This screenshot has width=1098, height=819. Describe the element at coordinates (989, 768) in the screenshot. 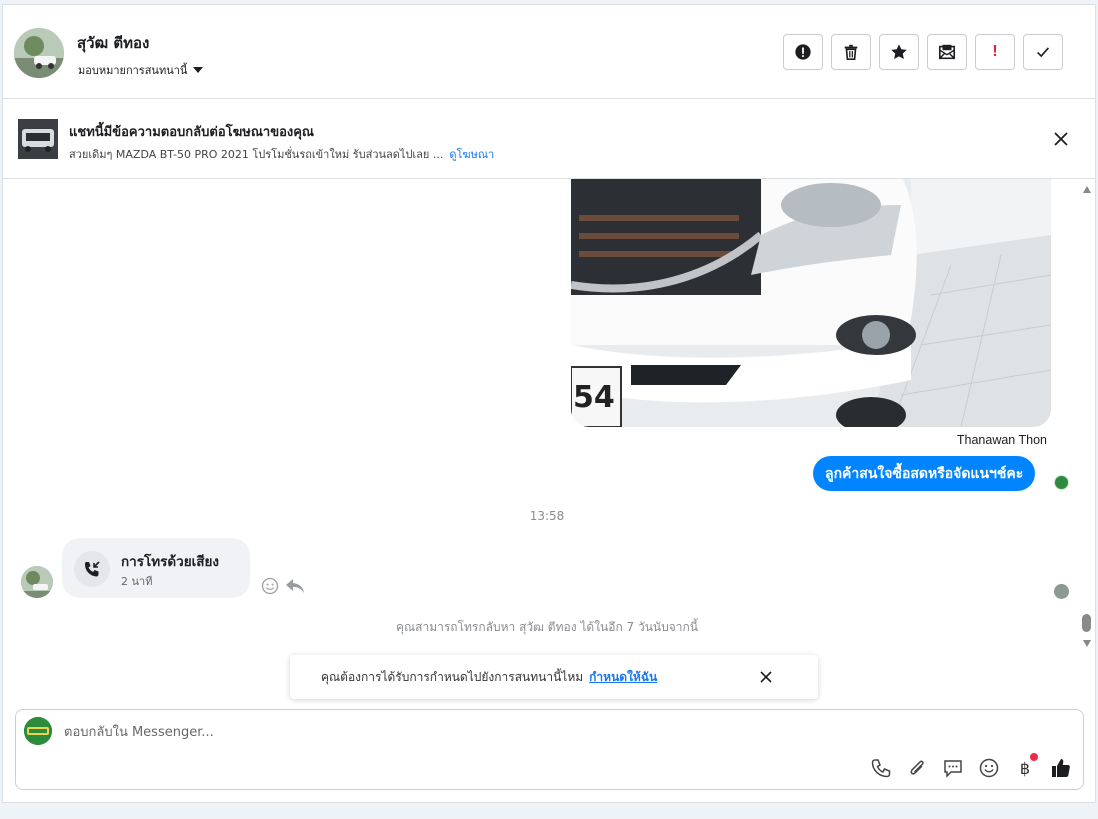

I see `emoji-icon` at that location.